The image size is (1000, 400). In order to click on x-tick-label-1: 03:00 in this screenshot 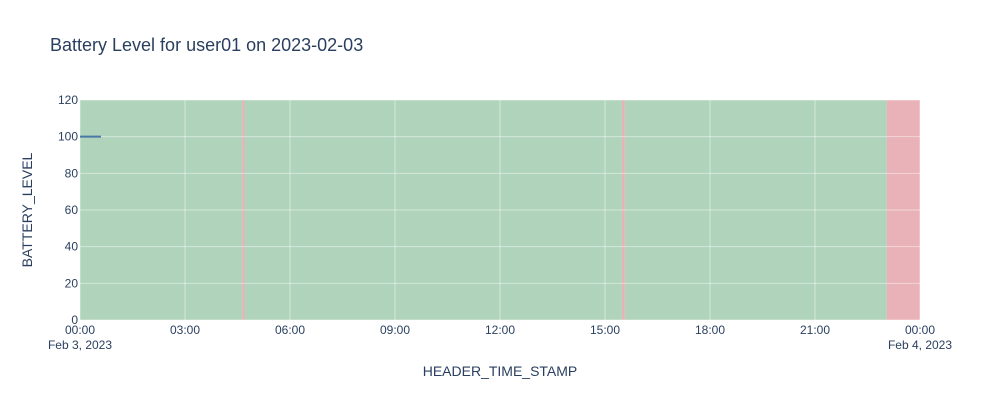, I will do `click(185, 330)`.